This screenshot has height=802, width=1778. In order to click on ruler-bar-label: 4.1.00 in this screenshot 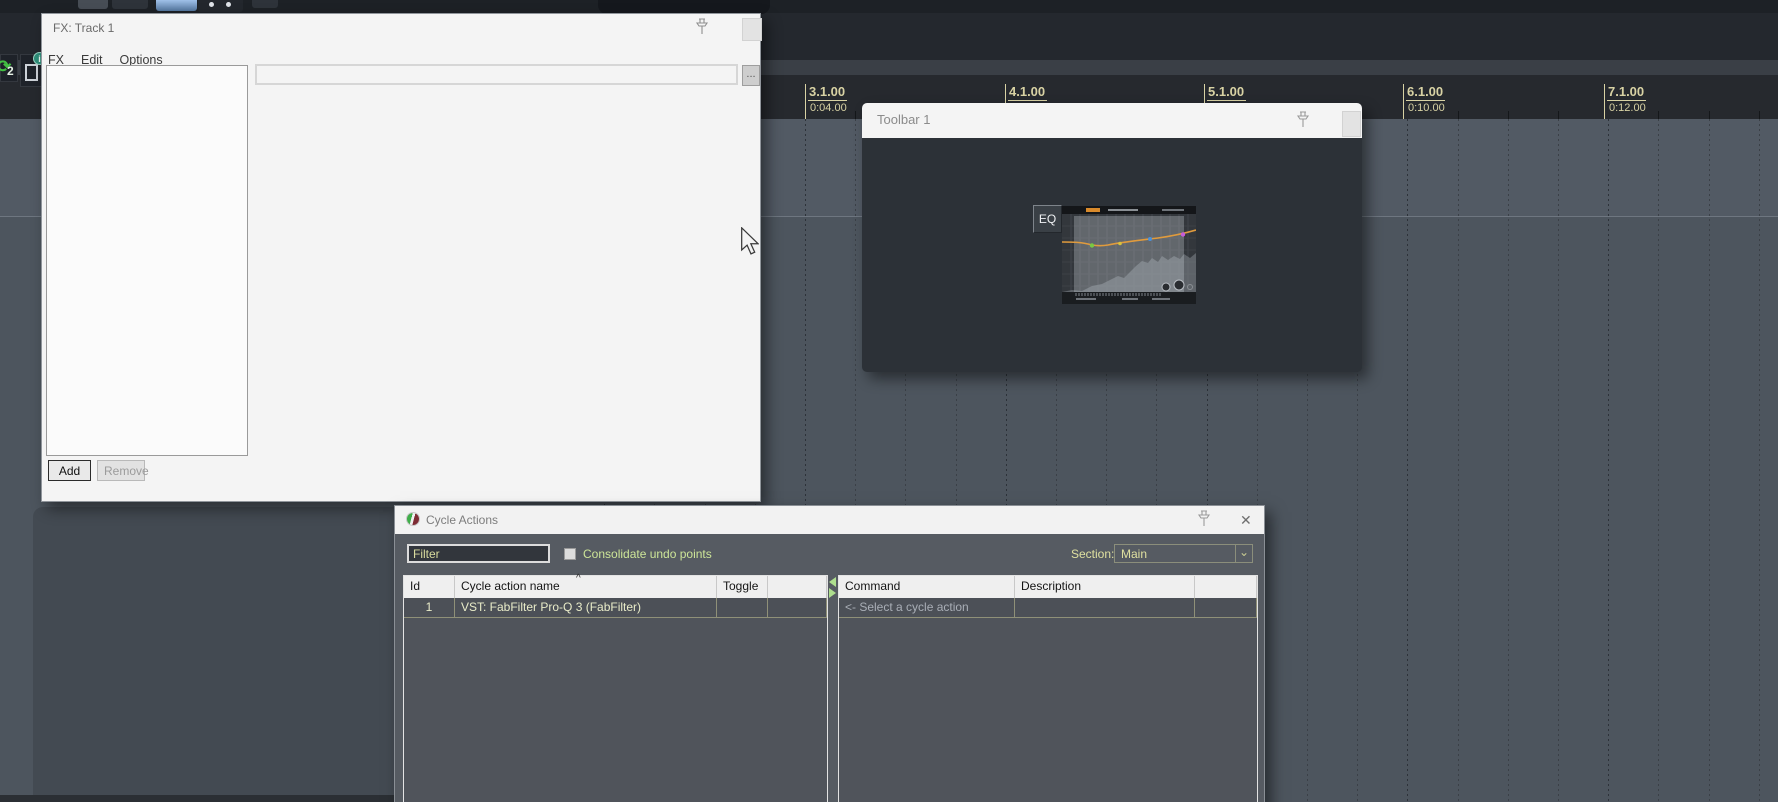, I will do `click(1028, 92)`.